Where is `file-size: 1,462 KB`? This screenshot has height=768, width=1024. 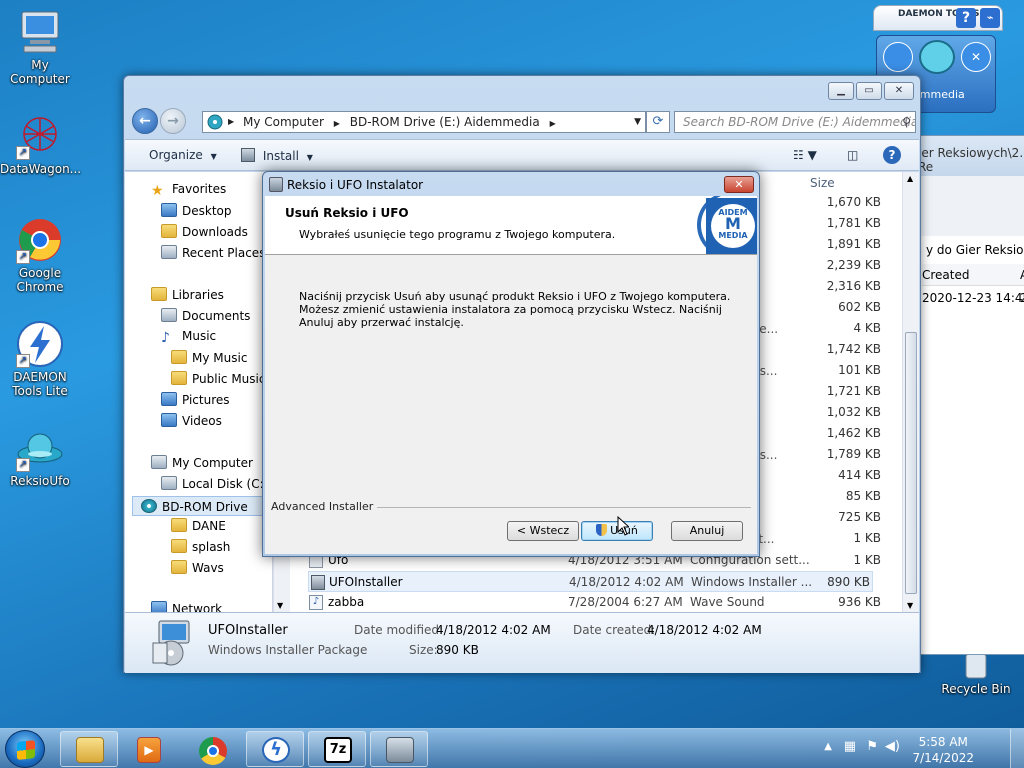 file-size: 1,462 KB is located at coordinates (853, 433).